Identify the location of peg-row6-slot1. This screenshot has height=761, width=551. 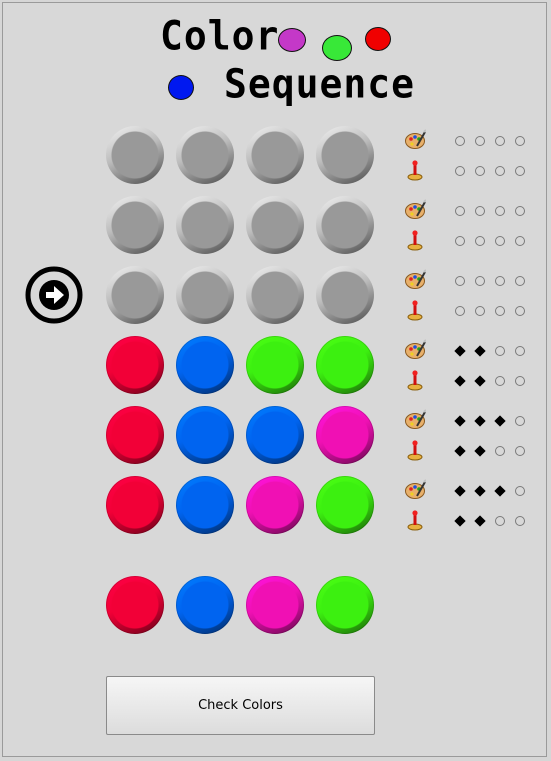
(135, 505).